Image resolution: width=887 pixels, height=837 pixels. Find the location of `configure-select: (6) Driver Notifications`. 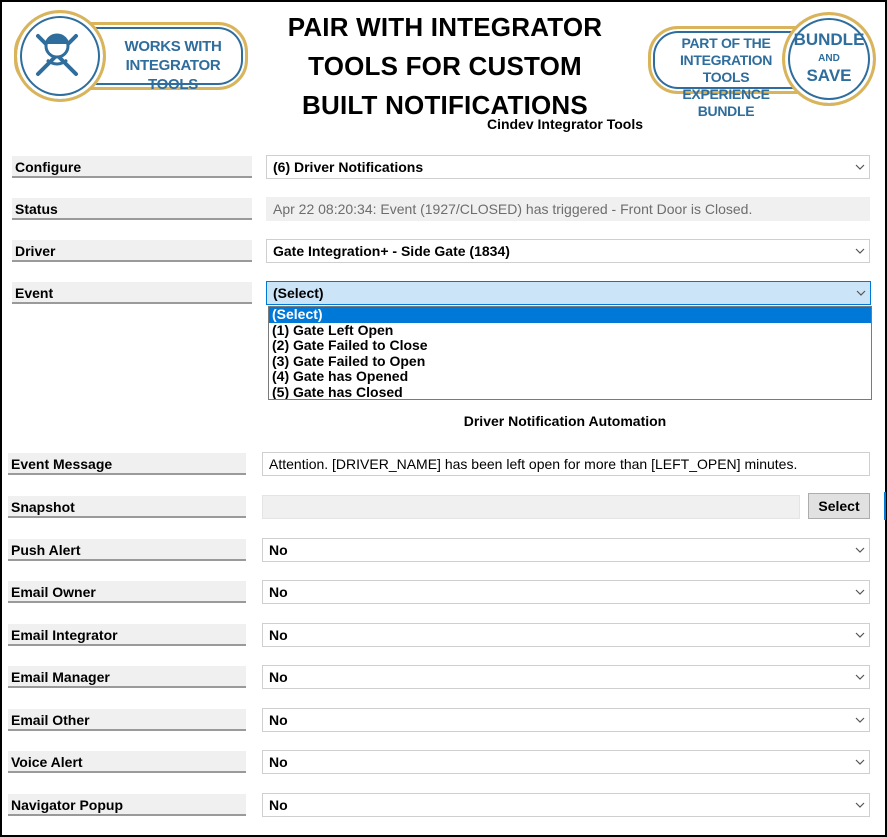

configure-select: (6) Driver Notifications is located at coordinates (568, 167).